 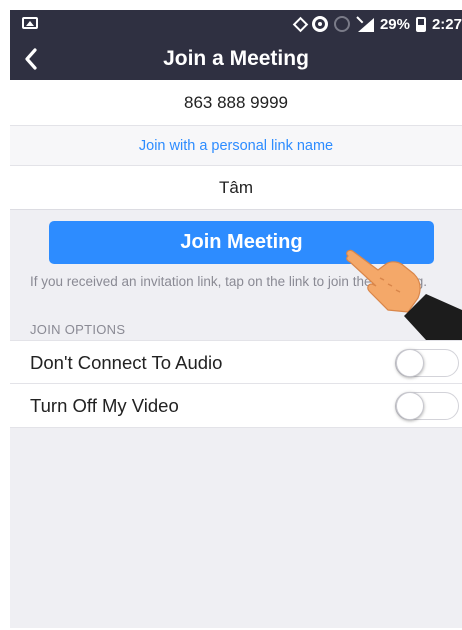 I want to click on alarm-icon, so click(x=341, y=24).